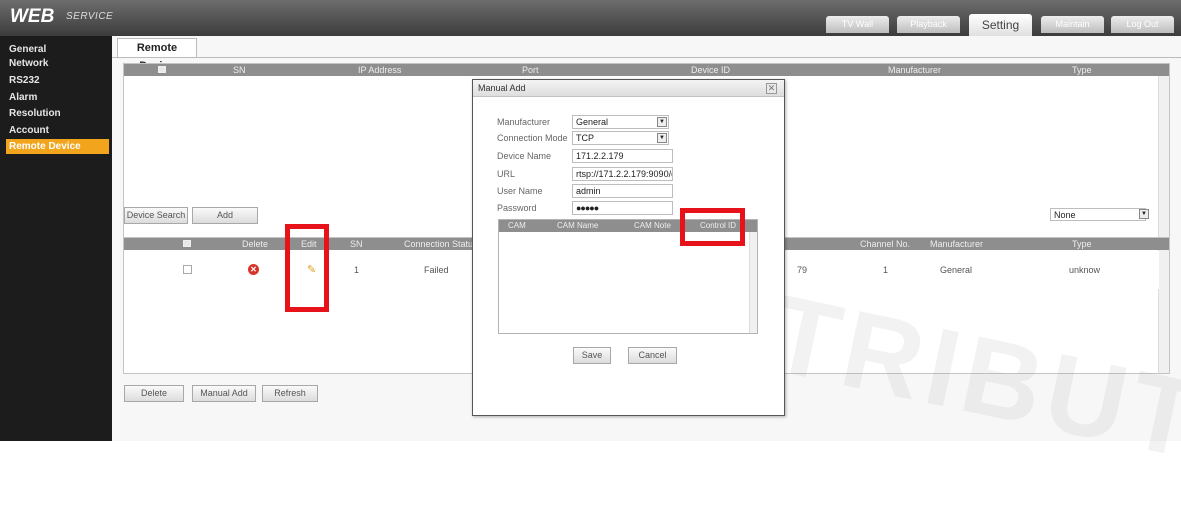  What do you see at coordinates (27, 49) in the screenshot?
I see `sidebar-item-general: General` at bounding box center [27, 49].